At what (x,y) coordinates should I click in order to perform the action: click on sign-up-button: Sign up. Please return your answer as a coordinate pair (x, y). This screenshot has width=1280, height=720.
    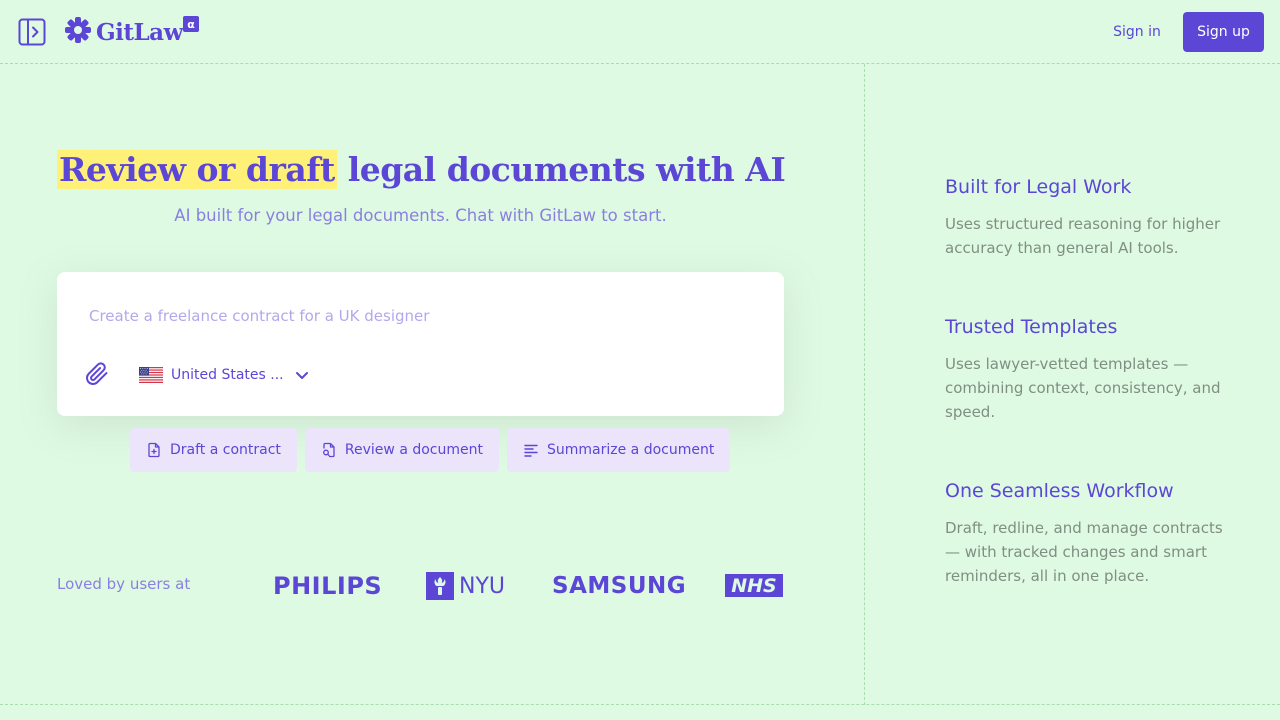
    Looking at the image, I should click on (1223, 32).